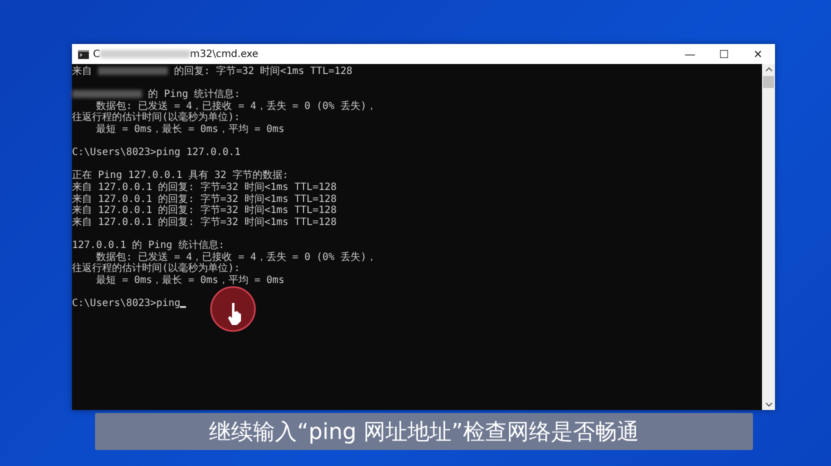  I want to click on scrollbar, so click(768, 237).